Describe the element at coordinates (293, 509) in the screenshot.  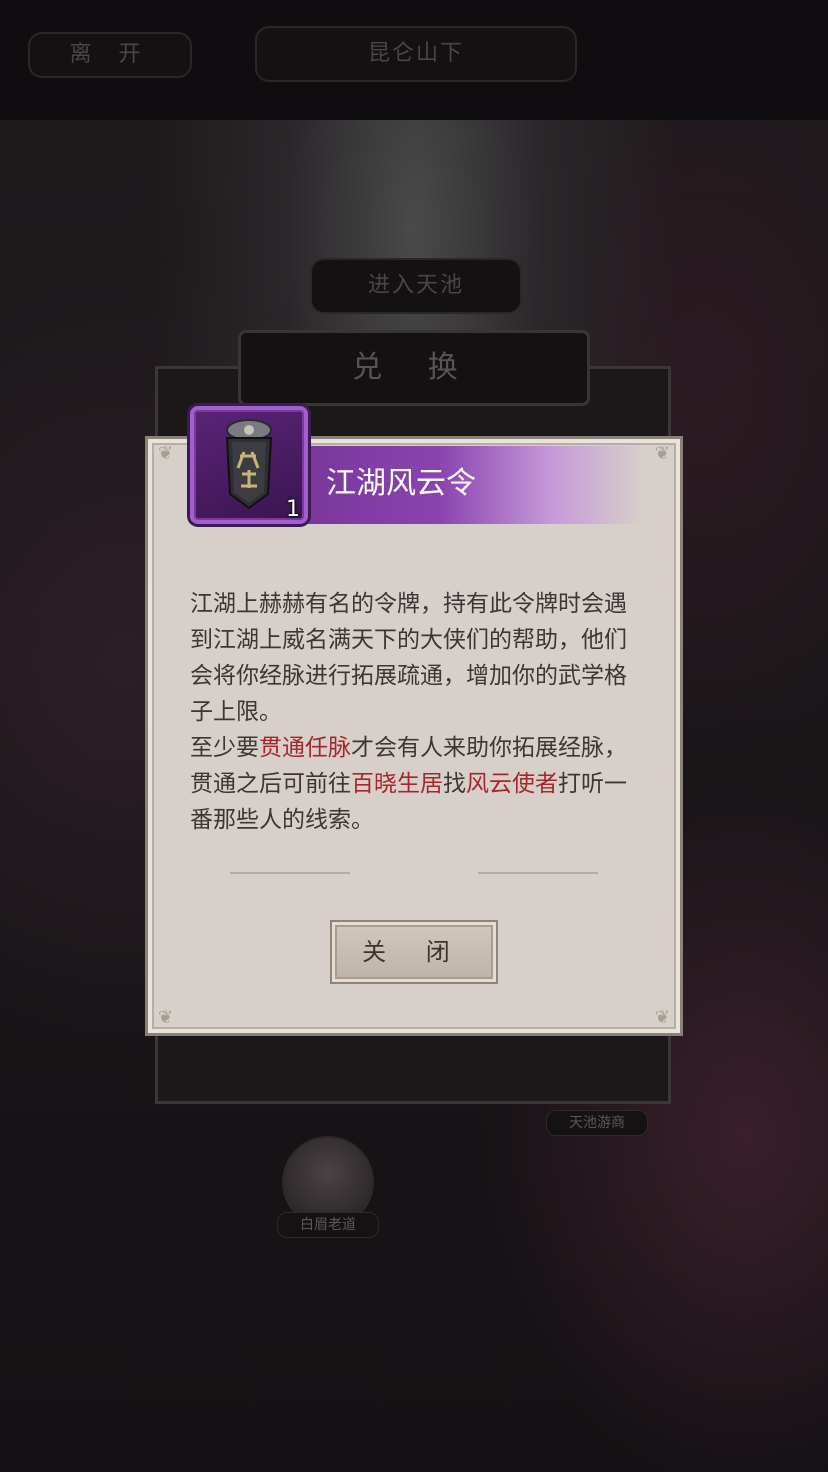
I see `item-count: 1` at that location.